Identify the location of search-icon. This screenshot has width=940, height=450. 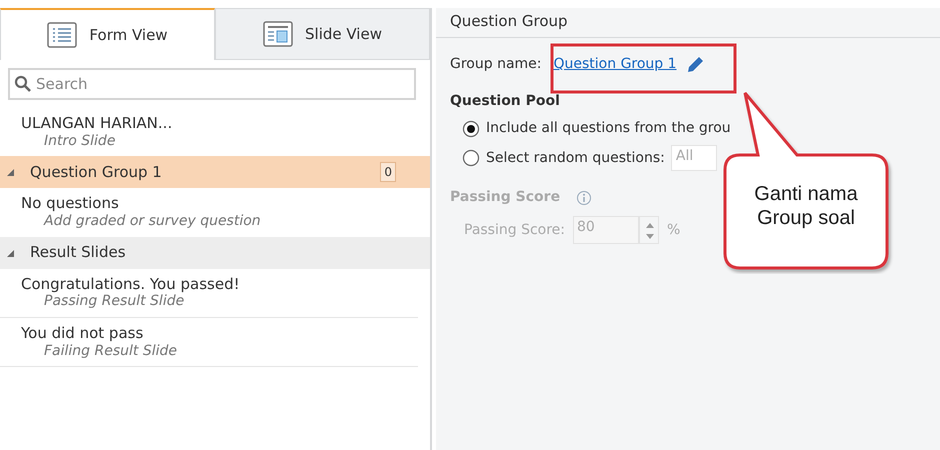
(23, 84).